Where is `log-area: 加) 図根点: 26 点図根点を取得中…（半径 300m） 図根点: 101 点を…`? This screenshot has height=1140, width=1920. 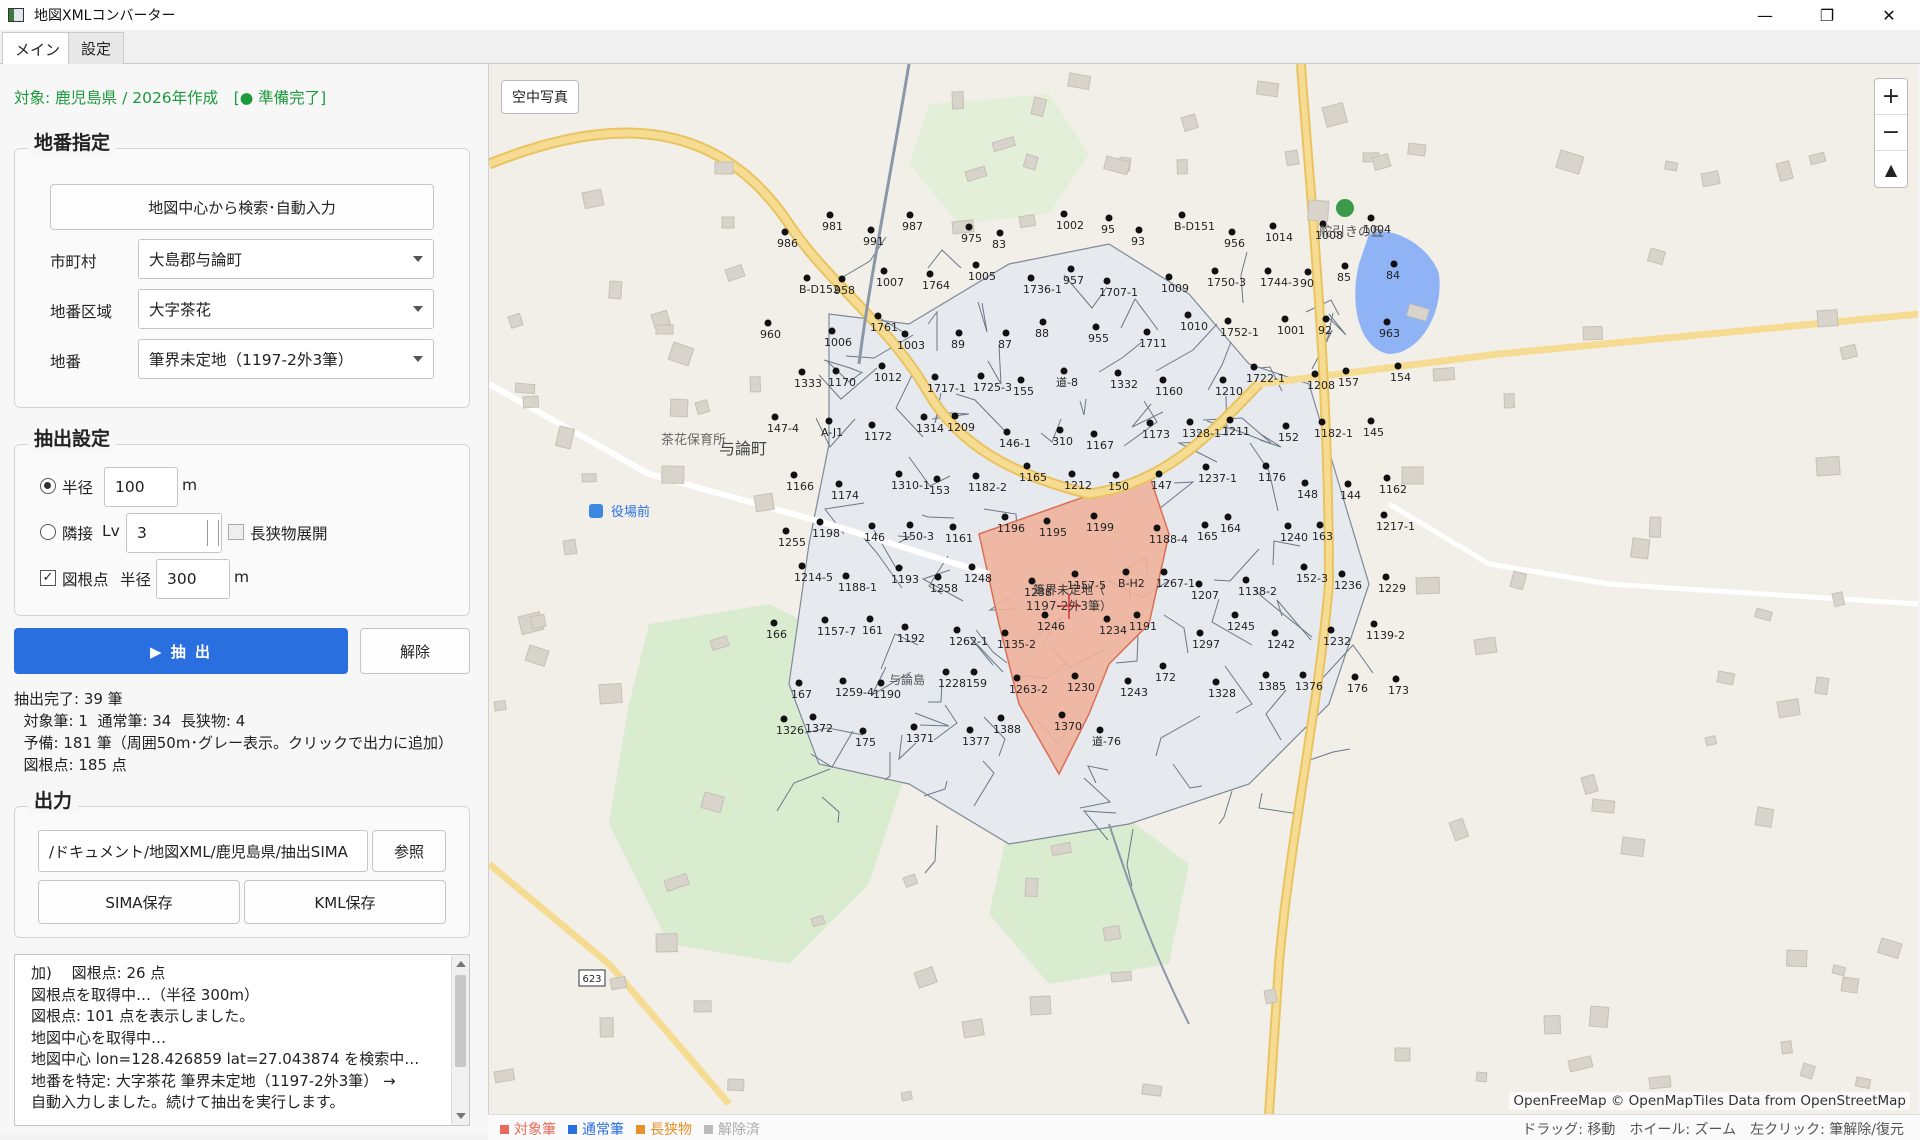
log-area: 加) 図根点: 26 点図根点を取得中…（半径 300m） 図根点: 101 点を… is located at coordinates (242, 1040).